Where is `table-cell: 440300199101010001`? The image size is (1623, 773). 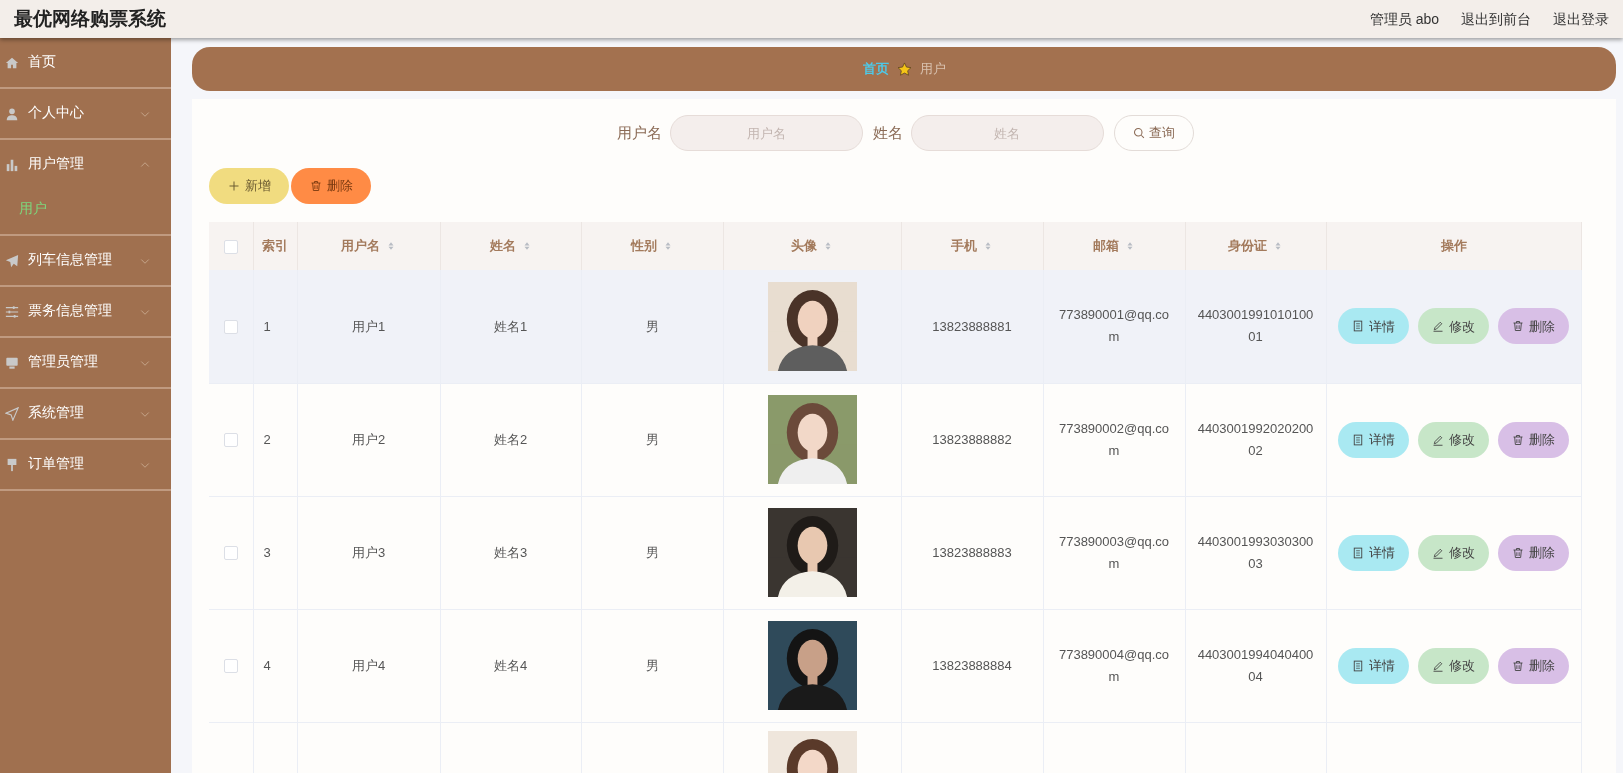
table-cell: 440300199101010001 is located at coordinates (1255, 326).